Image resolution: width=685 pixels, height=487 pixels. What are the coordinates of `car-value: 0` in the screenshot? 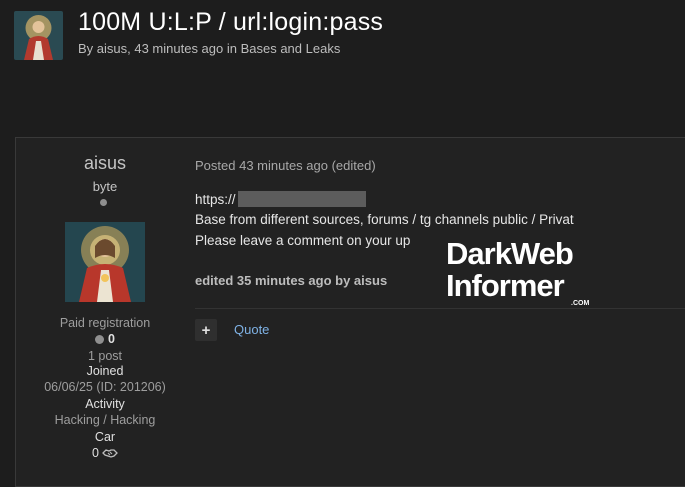 It's located at (95, 453).